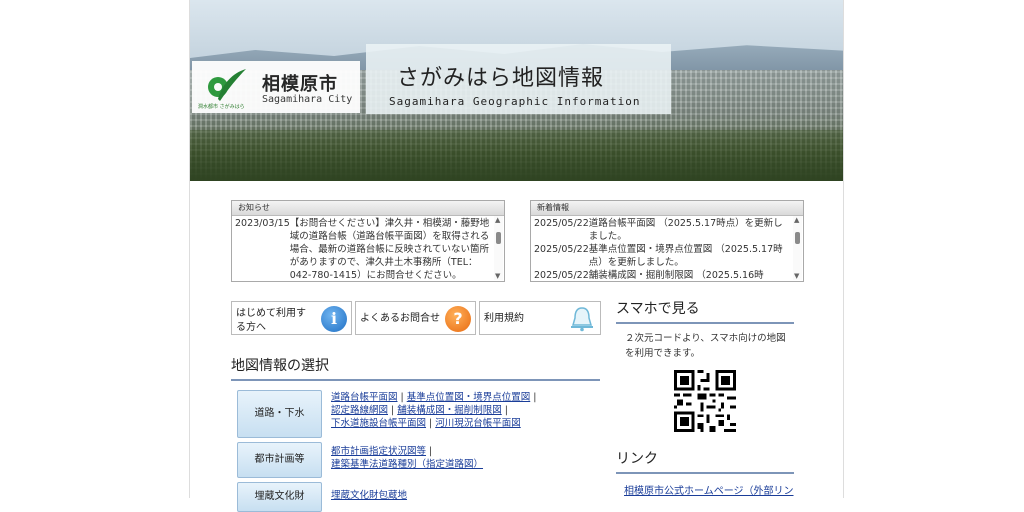  I want to click on smartphone-text: ２次元コードより、スマホ向けの地図を利用できます。, so click(705, 346).